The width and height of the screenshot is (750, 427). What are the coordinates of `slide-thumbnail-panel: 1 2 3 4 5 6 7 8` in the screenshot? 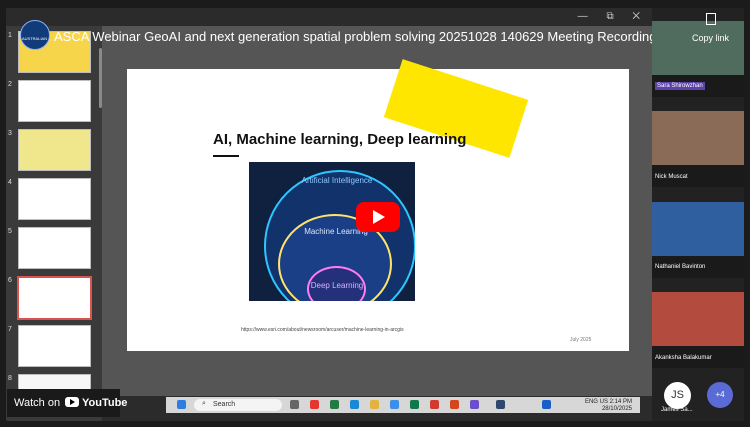 It's located at (54, 223).